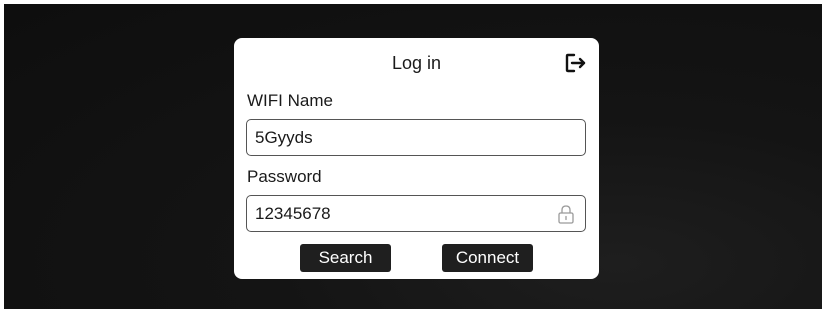  What do you see at coordinates (405, 137) in the screenshot?
I see `wifi-name-input` at bounding box center [405, 137].